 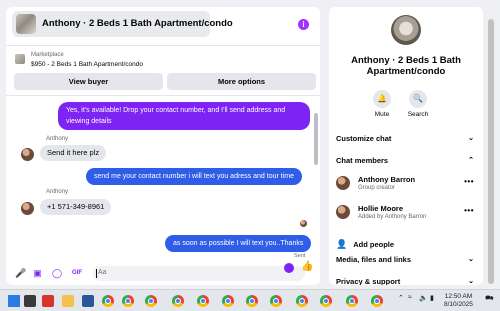 I want to click on customize-chat-section: Customize chat ⌄, so click(x=407, y=138).